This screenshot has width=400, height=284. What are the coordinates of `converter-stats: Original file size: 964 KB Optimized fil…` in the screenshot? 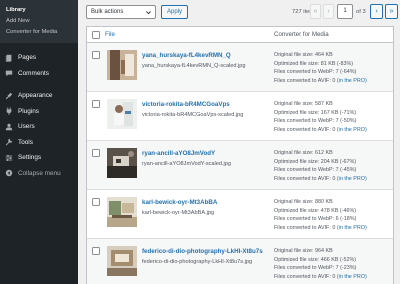 It's located at (320, 264).